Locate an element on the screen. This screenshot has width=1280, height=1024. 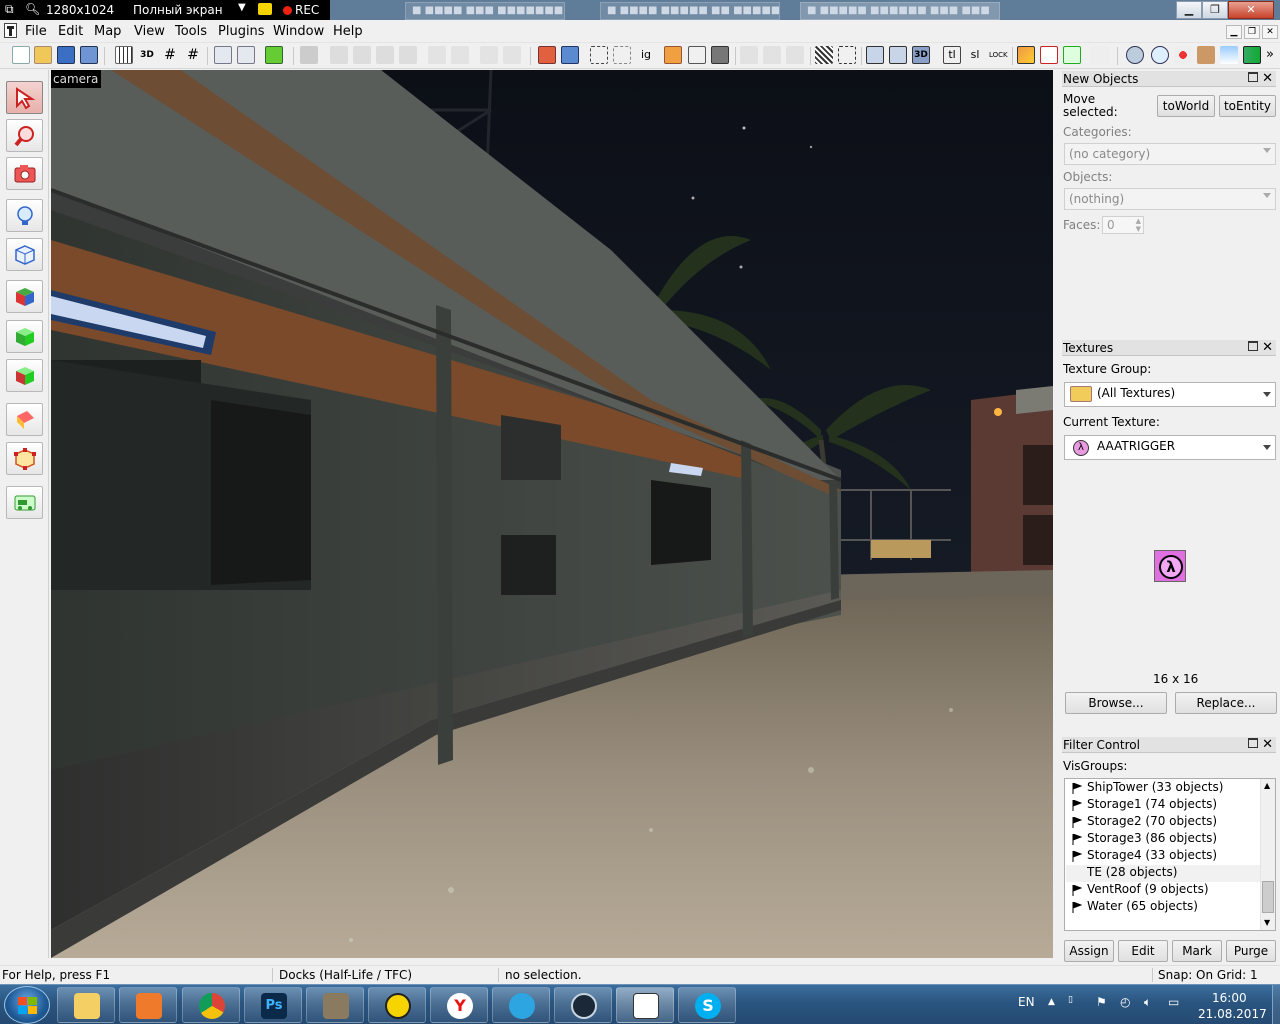
taskbar-steam is located at coordinates (583, 1005).